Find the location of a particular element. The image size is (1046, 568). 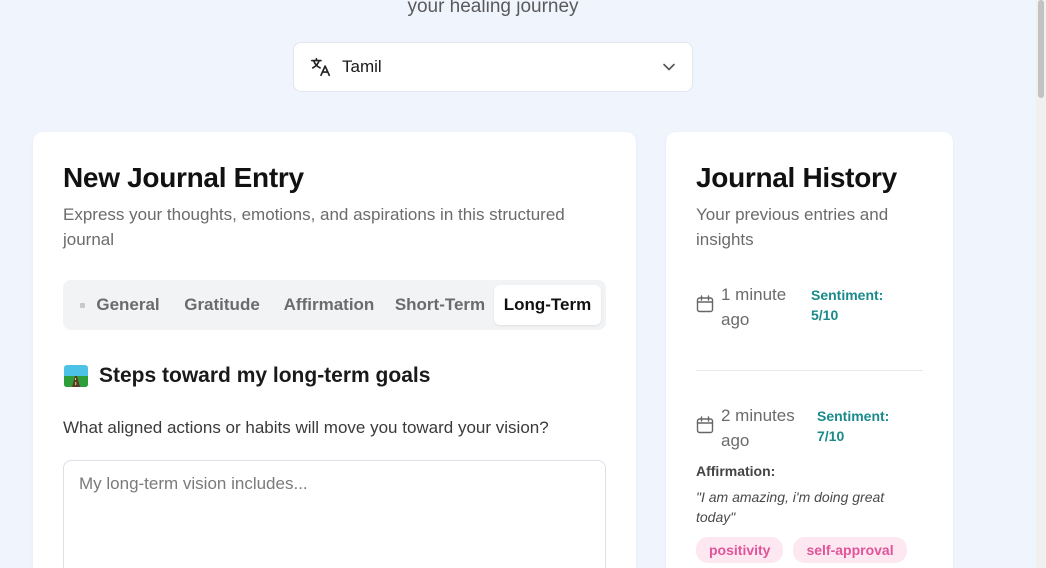

page-scrollbar is located at coordinates (1041, 284).